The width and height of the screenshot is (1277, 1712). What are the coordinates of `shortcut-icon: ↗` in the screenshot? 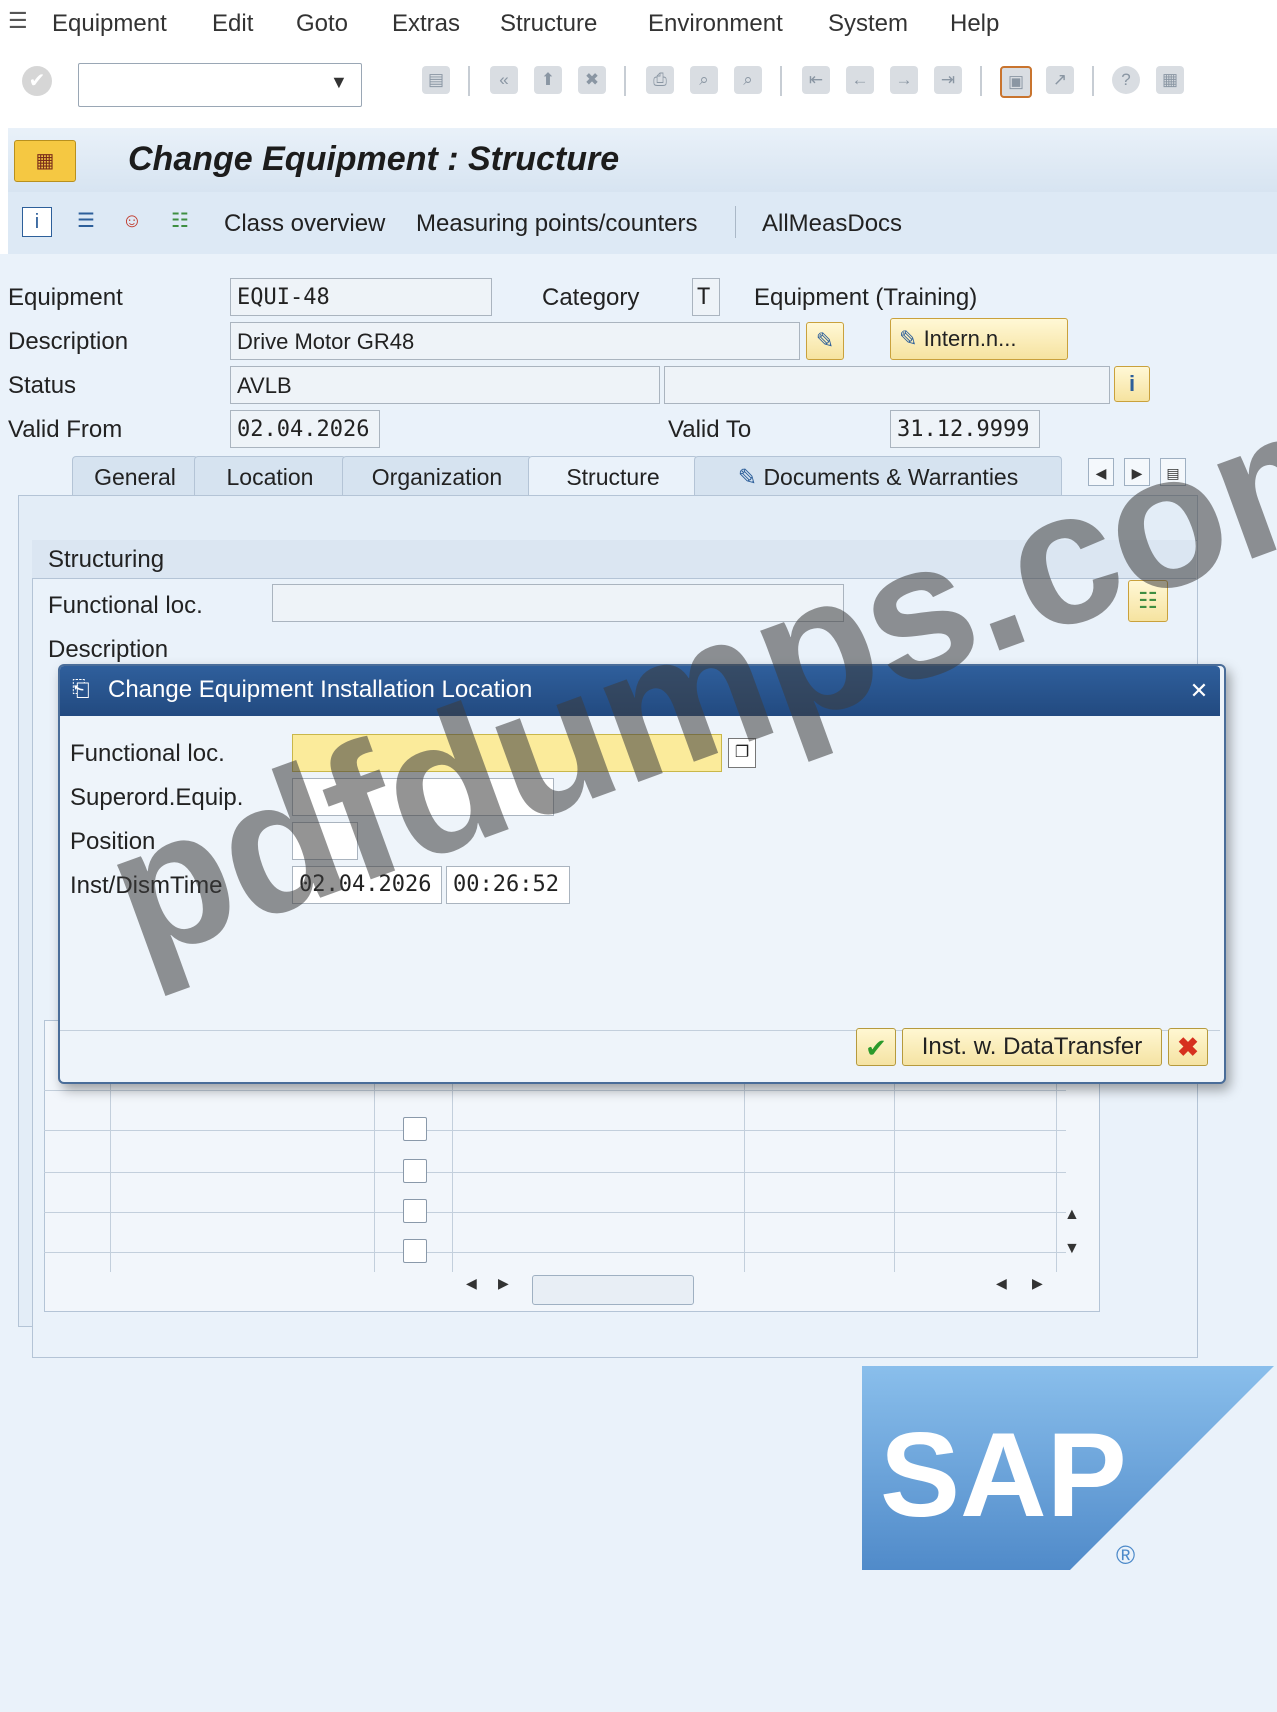 It's located at (1060, 80).